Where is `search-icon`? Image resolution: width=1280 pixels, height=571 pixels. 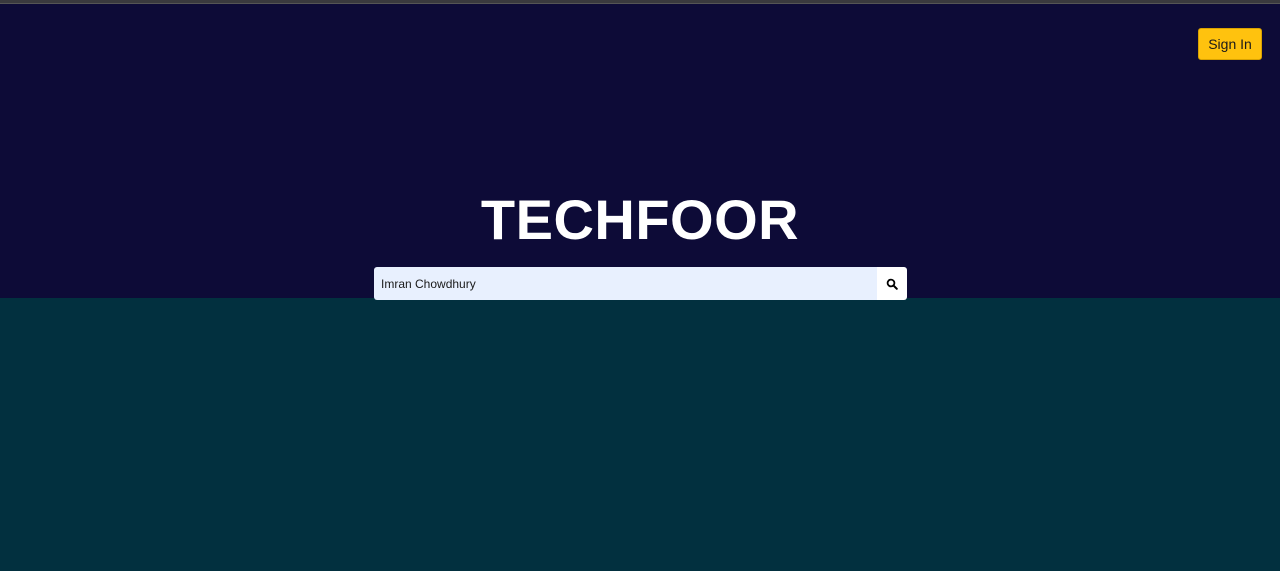
search-icon is located at coordinates (892, 284).